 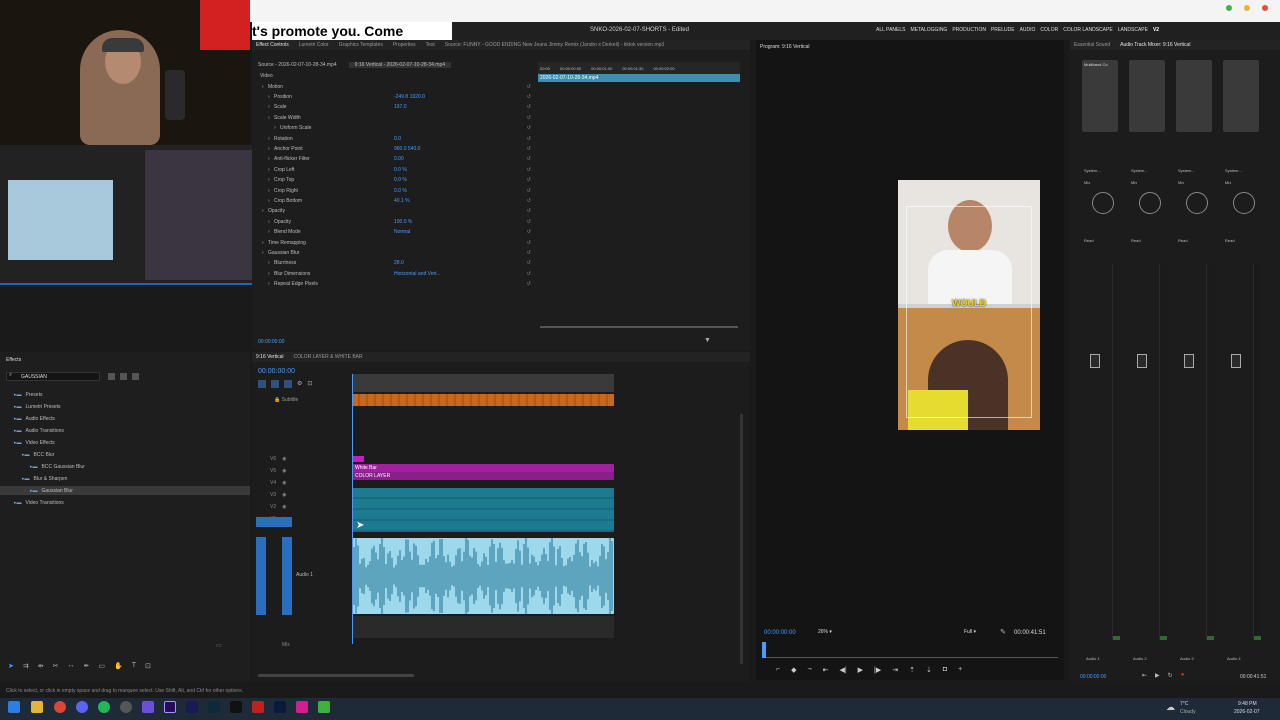 What do you see at coordinates (929, 670) in the screenshot?
I see `extract-icon: ⇣` at bounding box center [929, 670].